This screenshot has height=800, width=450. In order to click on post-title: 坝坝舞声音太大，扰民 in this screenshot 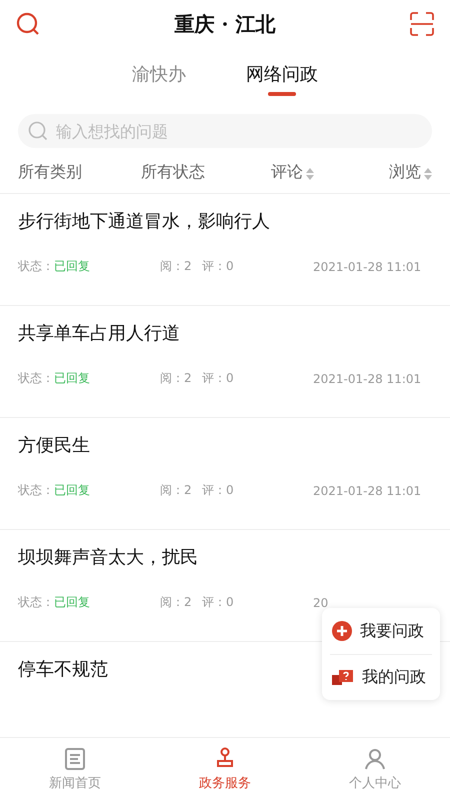, I will do `click(225, 558)`.